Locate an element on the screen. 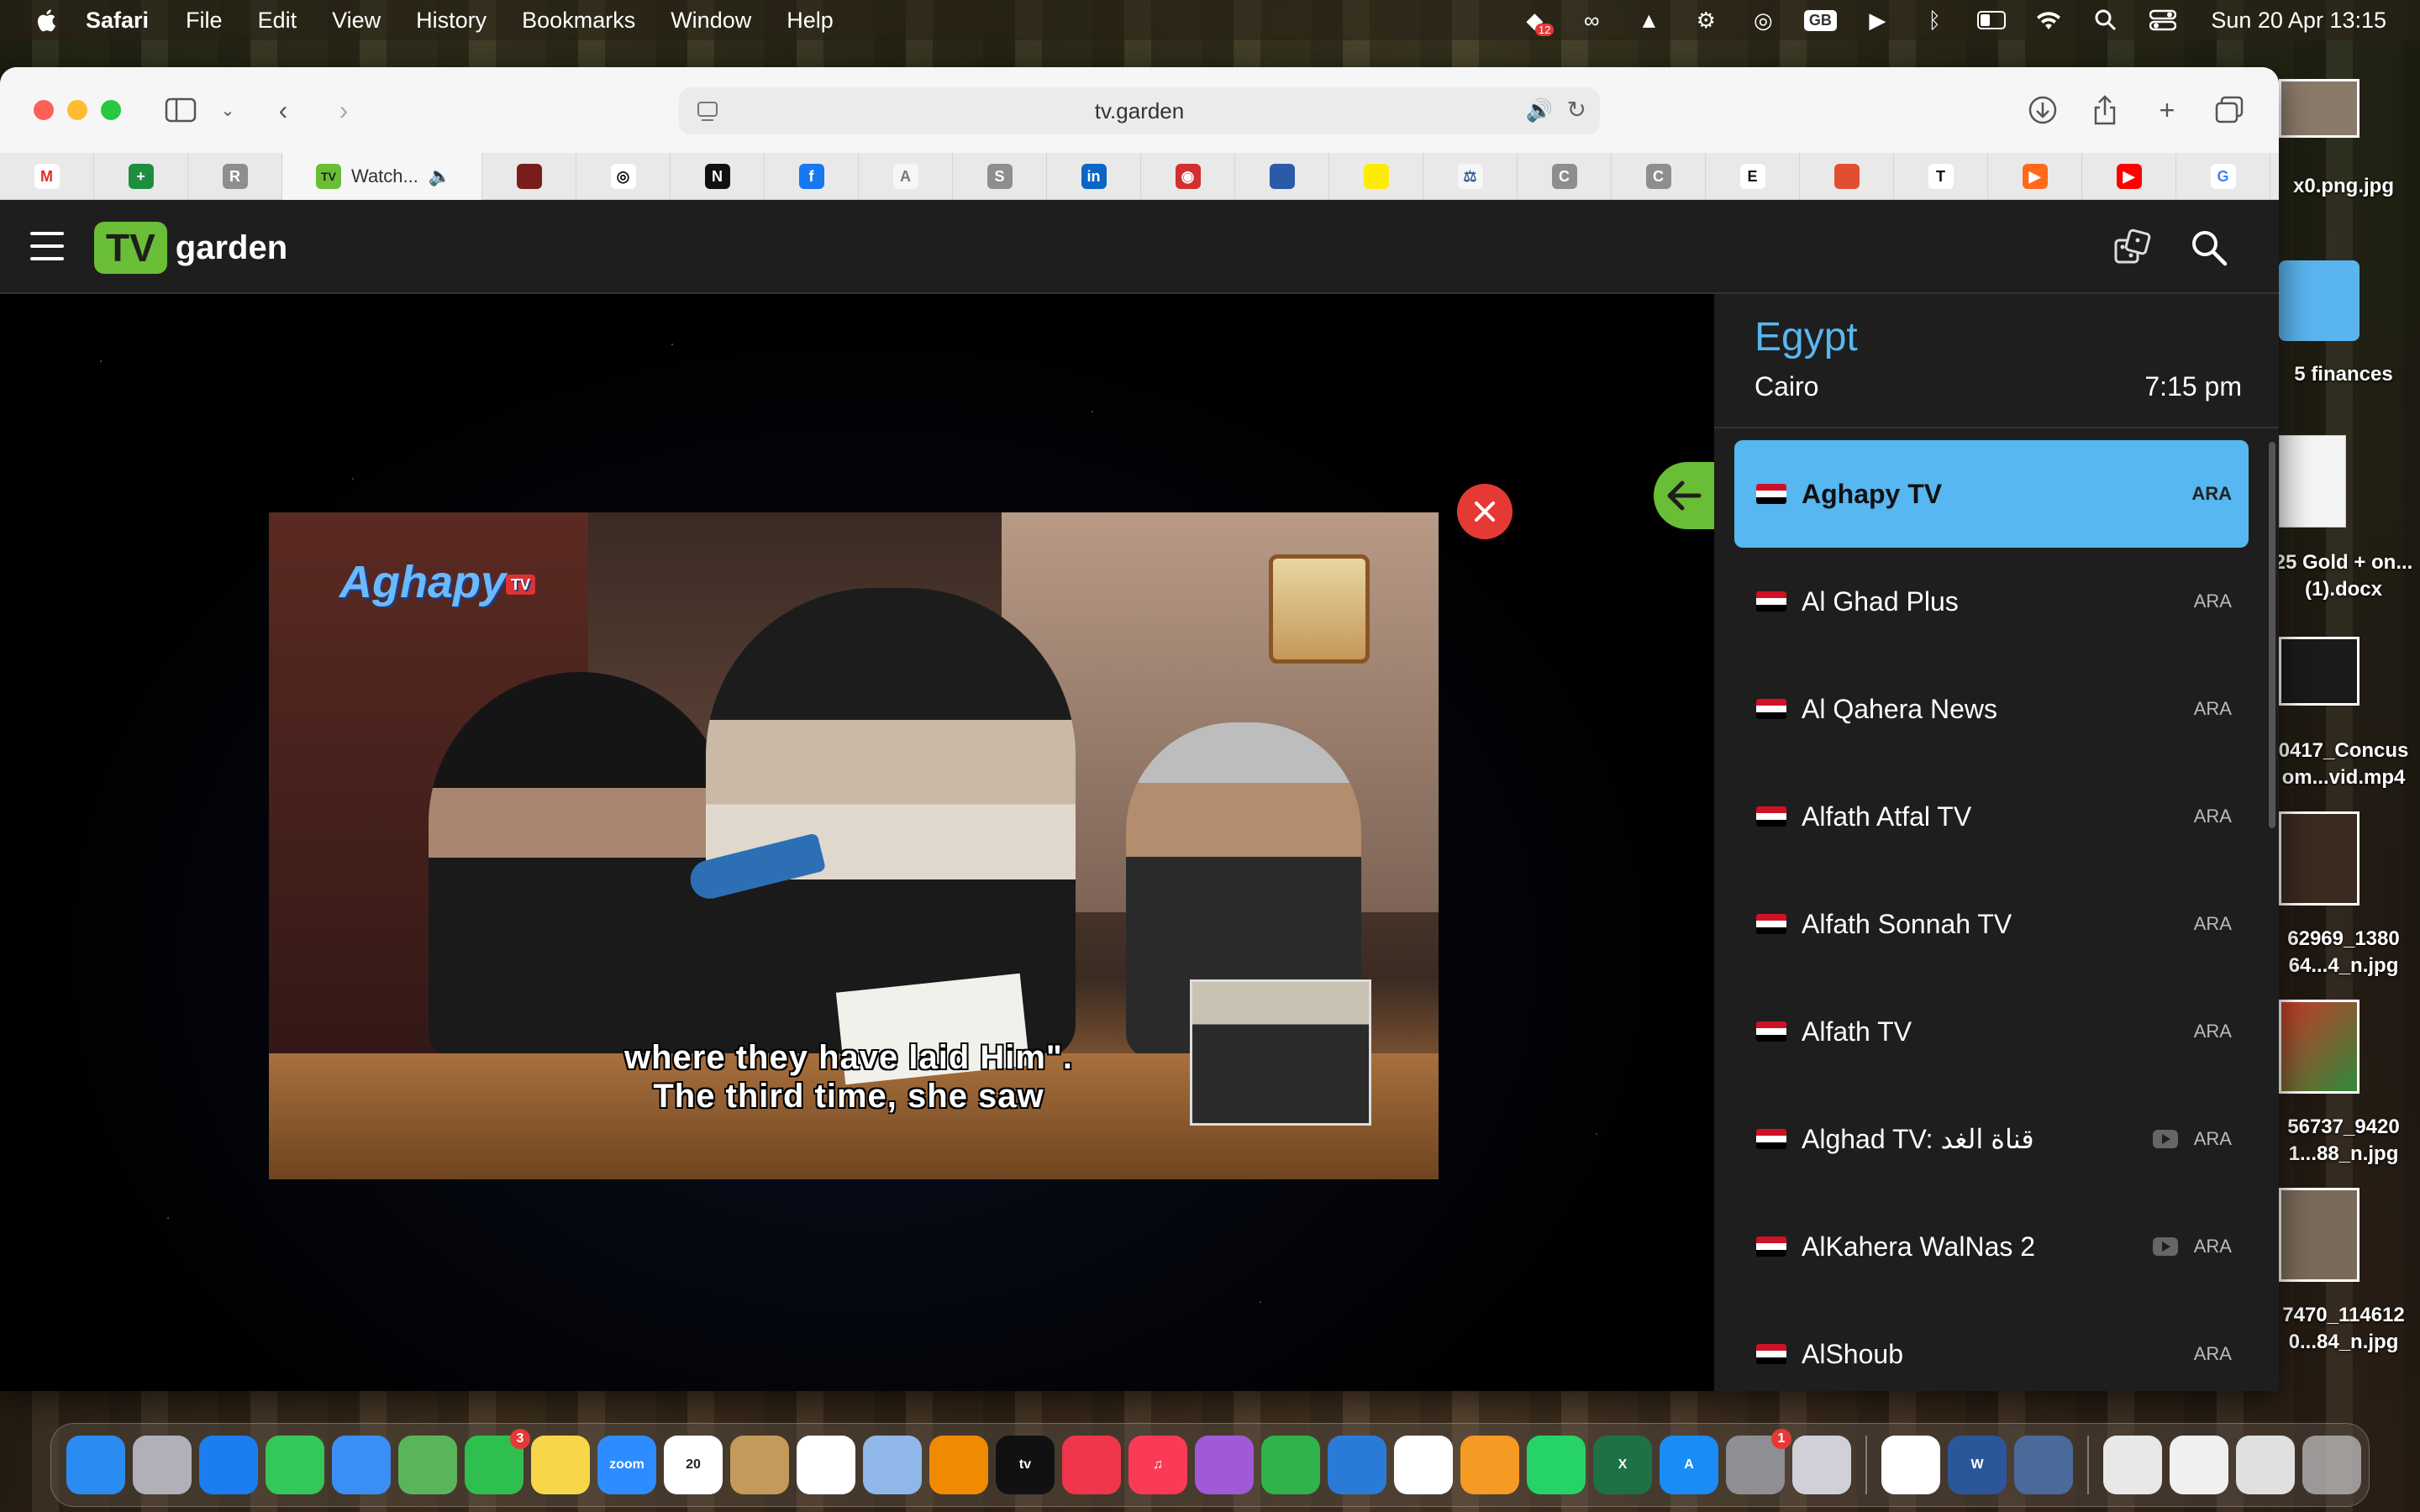  desktop-file-label: 0417_Concus om...vid.mp4 is located at coordinates (2343, 764).